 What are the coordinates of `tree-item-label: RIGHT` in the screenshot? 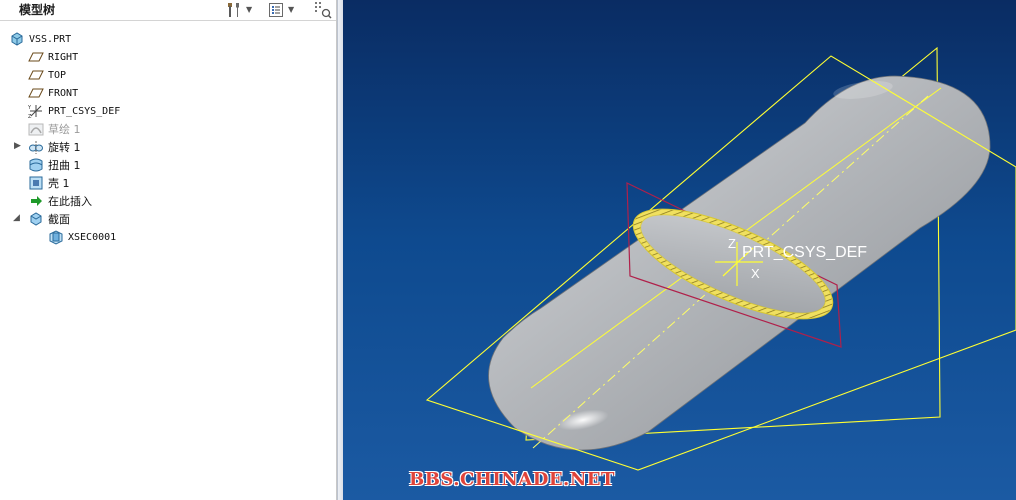 It's located at (63, 57).